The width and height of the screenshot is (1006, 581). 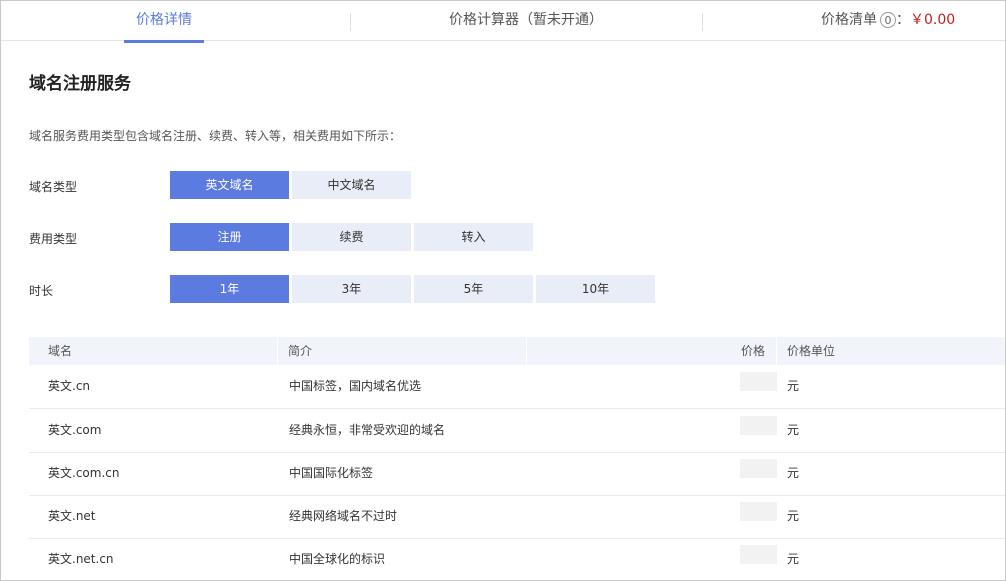 I want to click on domain-type-label: 域名类型, so click(x=53, y=187).